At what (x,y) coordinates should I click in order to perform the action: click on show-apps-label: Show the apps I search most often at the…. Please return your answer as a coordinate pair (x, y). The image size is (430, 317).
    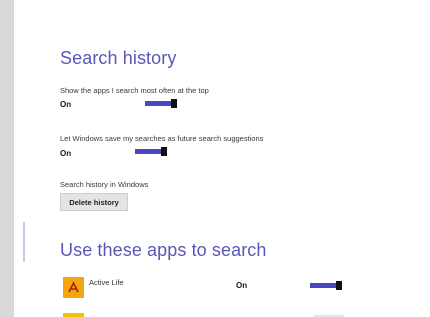
    Looking at the image, I should click on (134, 90).